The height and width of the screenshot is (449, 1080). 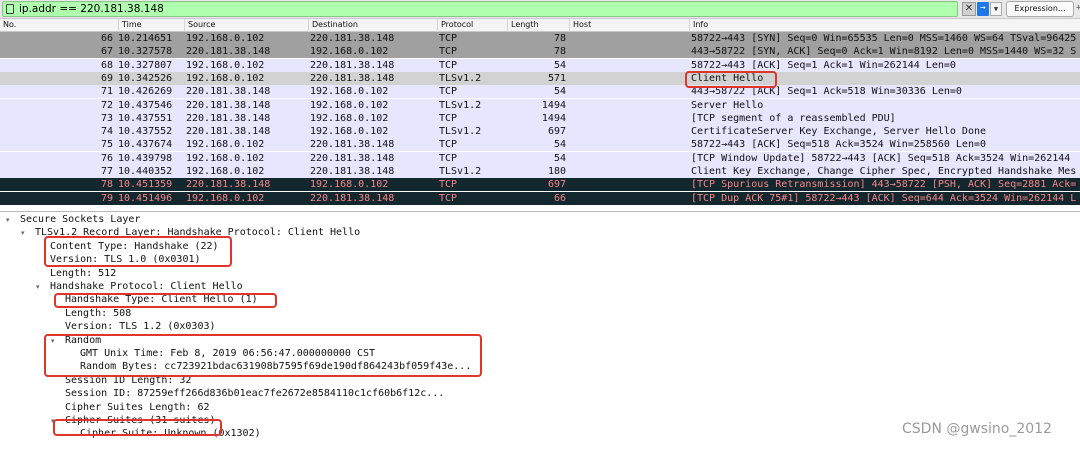 What do you see at coordinates (559, 38) in the screenshot?
I see `packet-cell-len: 78` at bounding box center [559, 38].